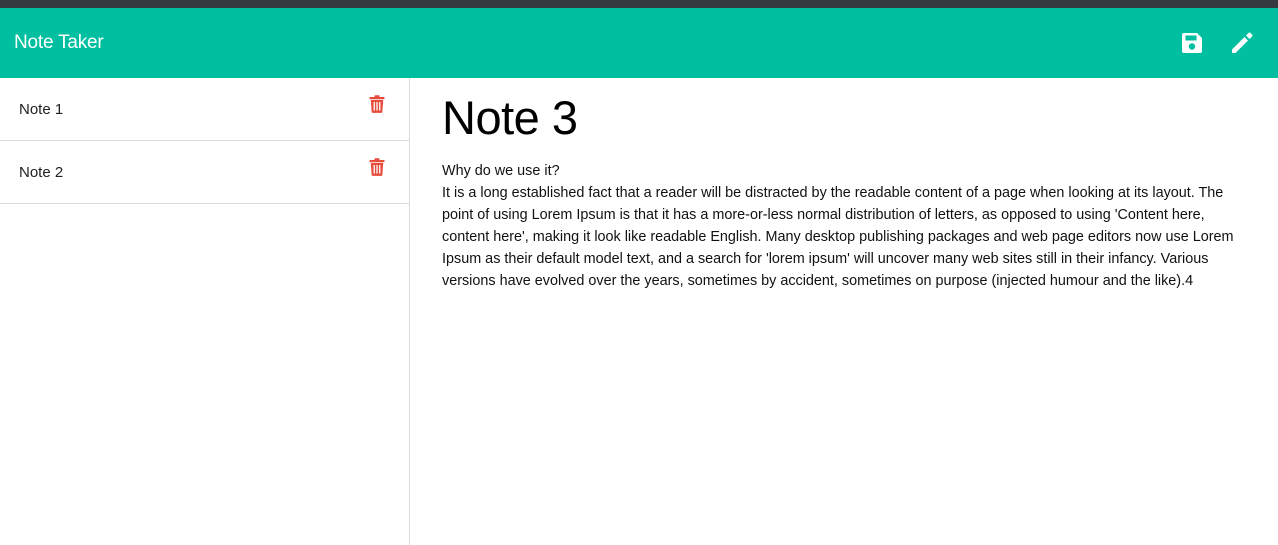  What do you see at coordinates (59, 43) in the screenshot?
I see `app-title: Note Taker` at bounding box center [59, 43].